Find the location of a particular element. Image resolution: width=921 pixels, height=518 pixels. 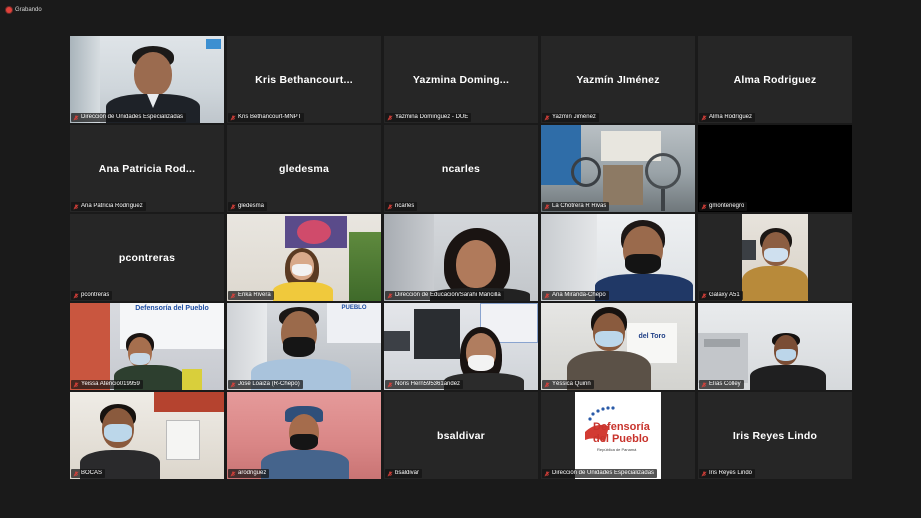

participant-video: del Toro is located at coordinates (618, 346).